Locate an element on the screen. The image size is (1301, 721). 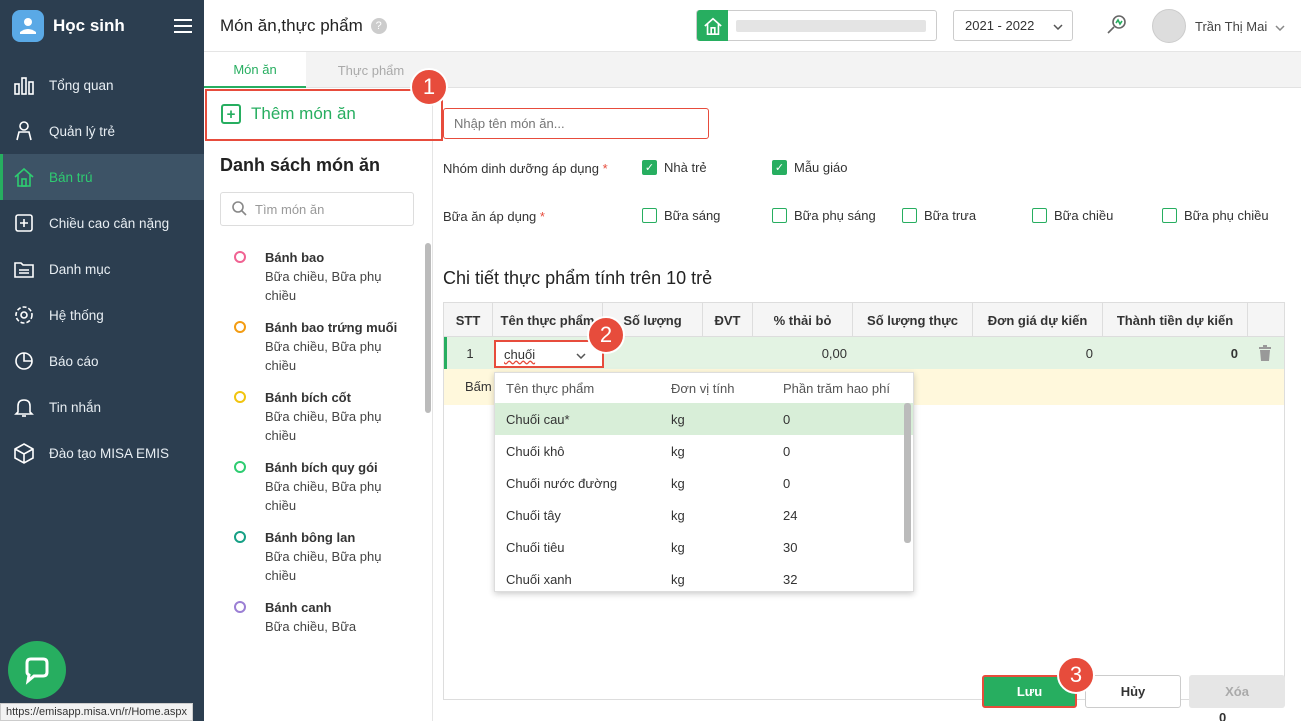
sidebar-item-tong-quan: Tổng quan is located at coordinates (102, 85).